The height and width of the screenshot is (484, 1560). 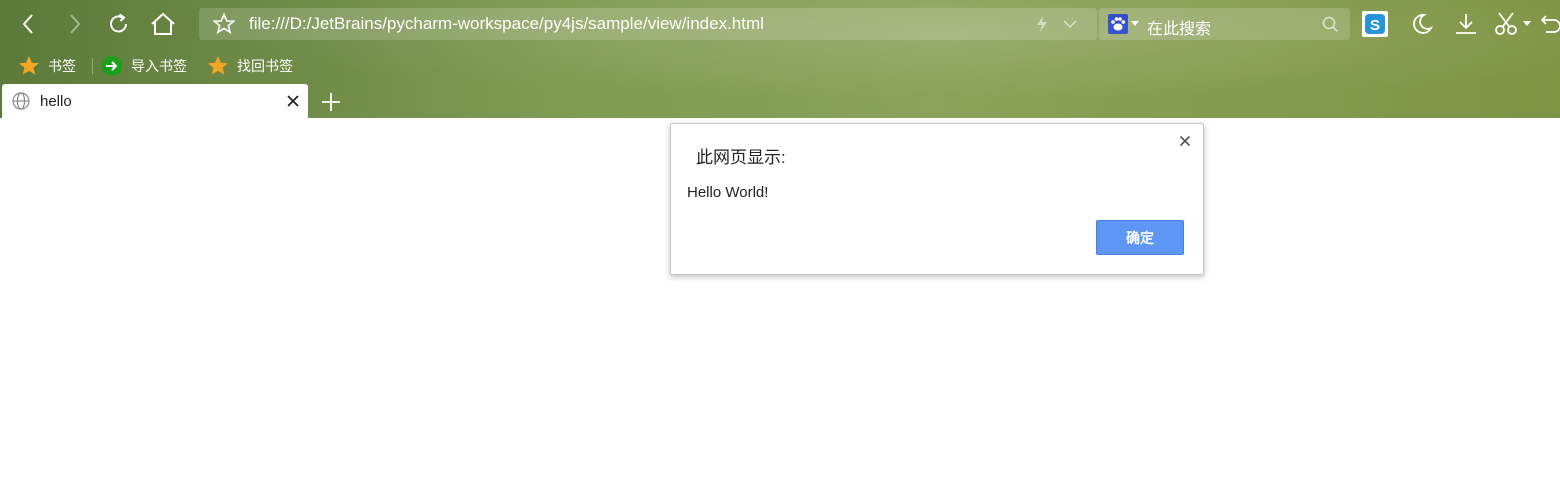 I want to click on download-icon, so click(x=1466, y=24).